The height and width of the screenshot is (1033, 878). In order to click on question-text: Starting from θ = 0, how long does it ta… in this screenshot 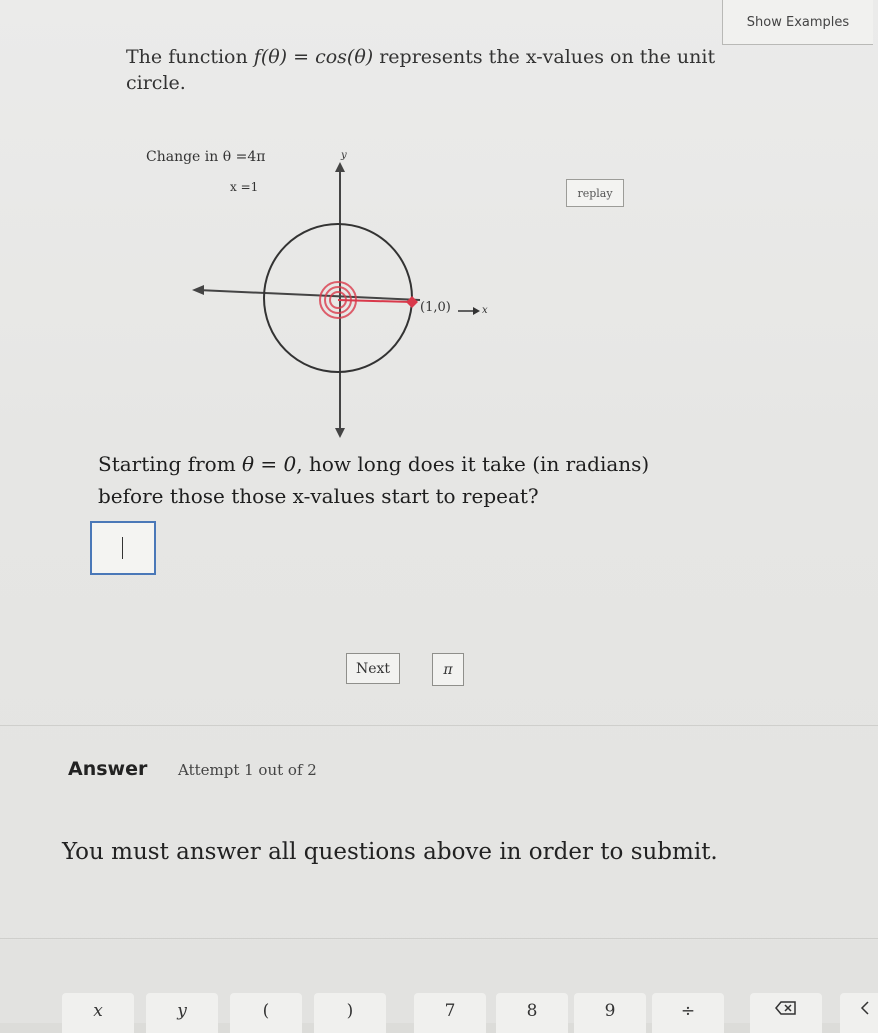, I will do `click(408, 480)`.